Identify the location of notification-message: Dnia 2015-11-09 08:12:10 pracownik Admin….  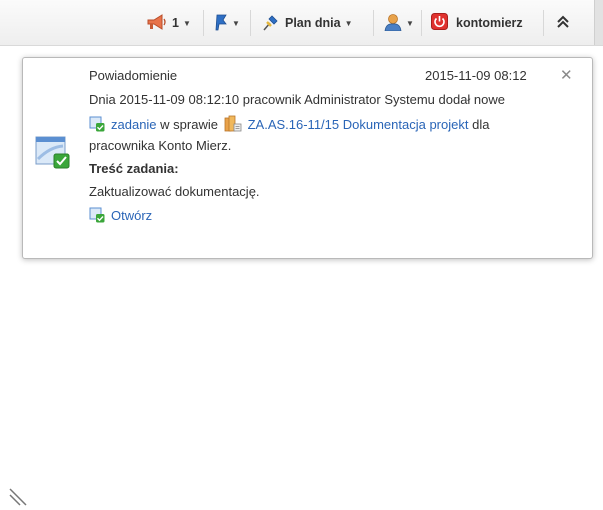
(297, 99).